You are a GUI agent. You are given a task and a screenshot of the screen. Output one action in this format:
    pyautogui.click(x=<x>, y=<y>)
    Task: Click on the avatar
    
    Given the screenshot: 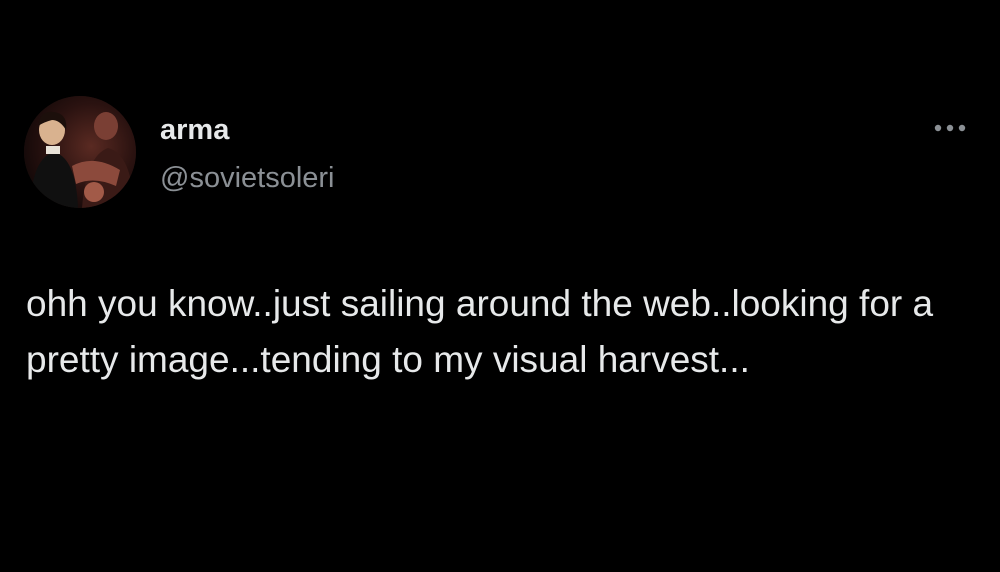 What is the action you would take?
    pyautogui.click(x=80, y=152)
    